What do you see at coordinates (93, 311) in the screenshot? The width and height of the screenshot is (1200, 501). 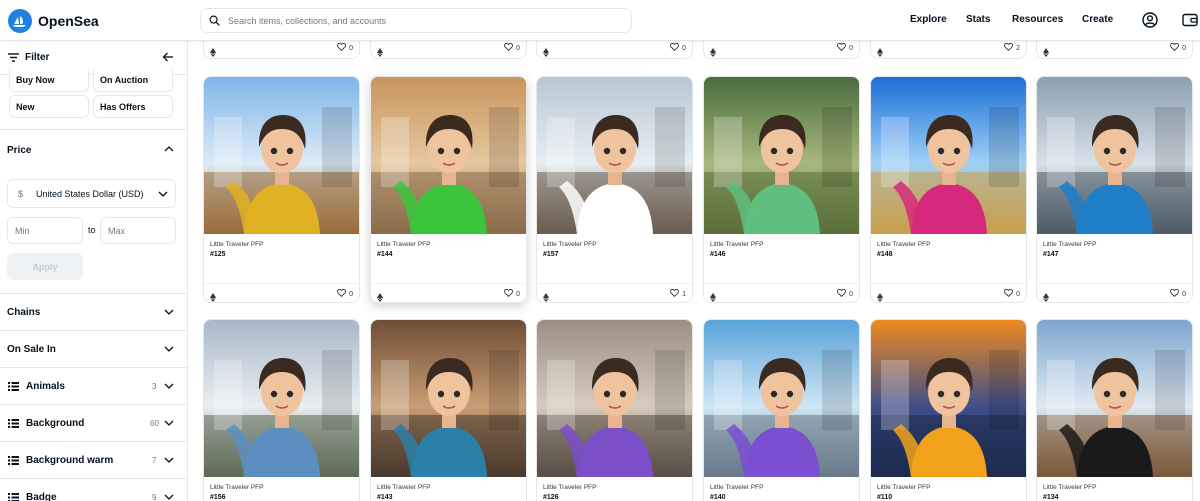 I see `section-chains: Chains` at bounding box center [93, 311].